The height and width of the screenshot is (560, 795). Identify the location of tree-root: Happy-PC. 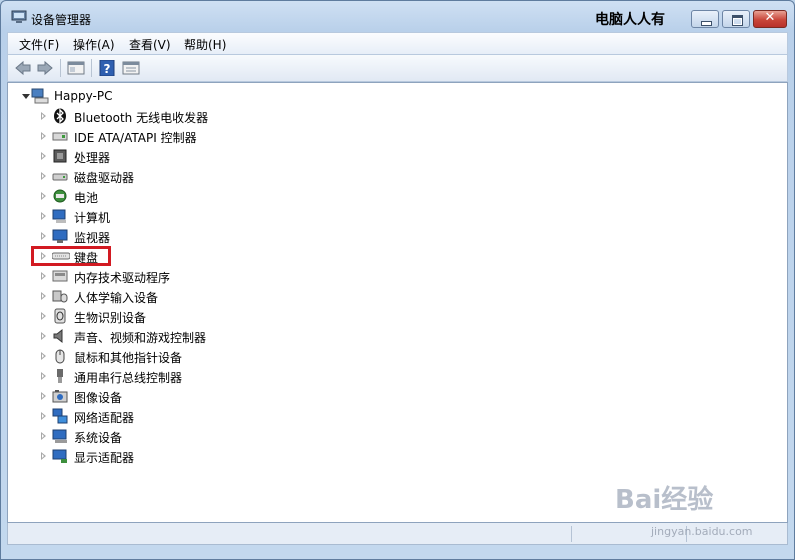
(108, 96).